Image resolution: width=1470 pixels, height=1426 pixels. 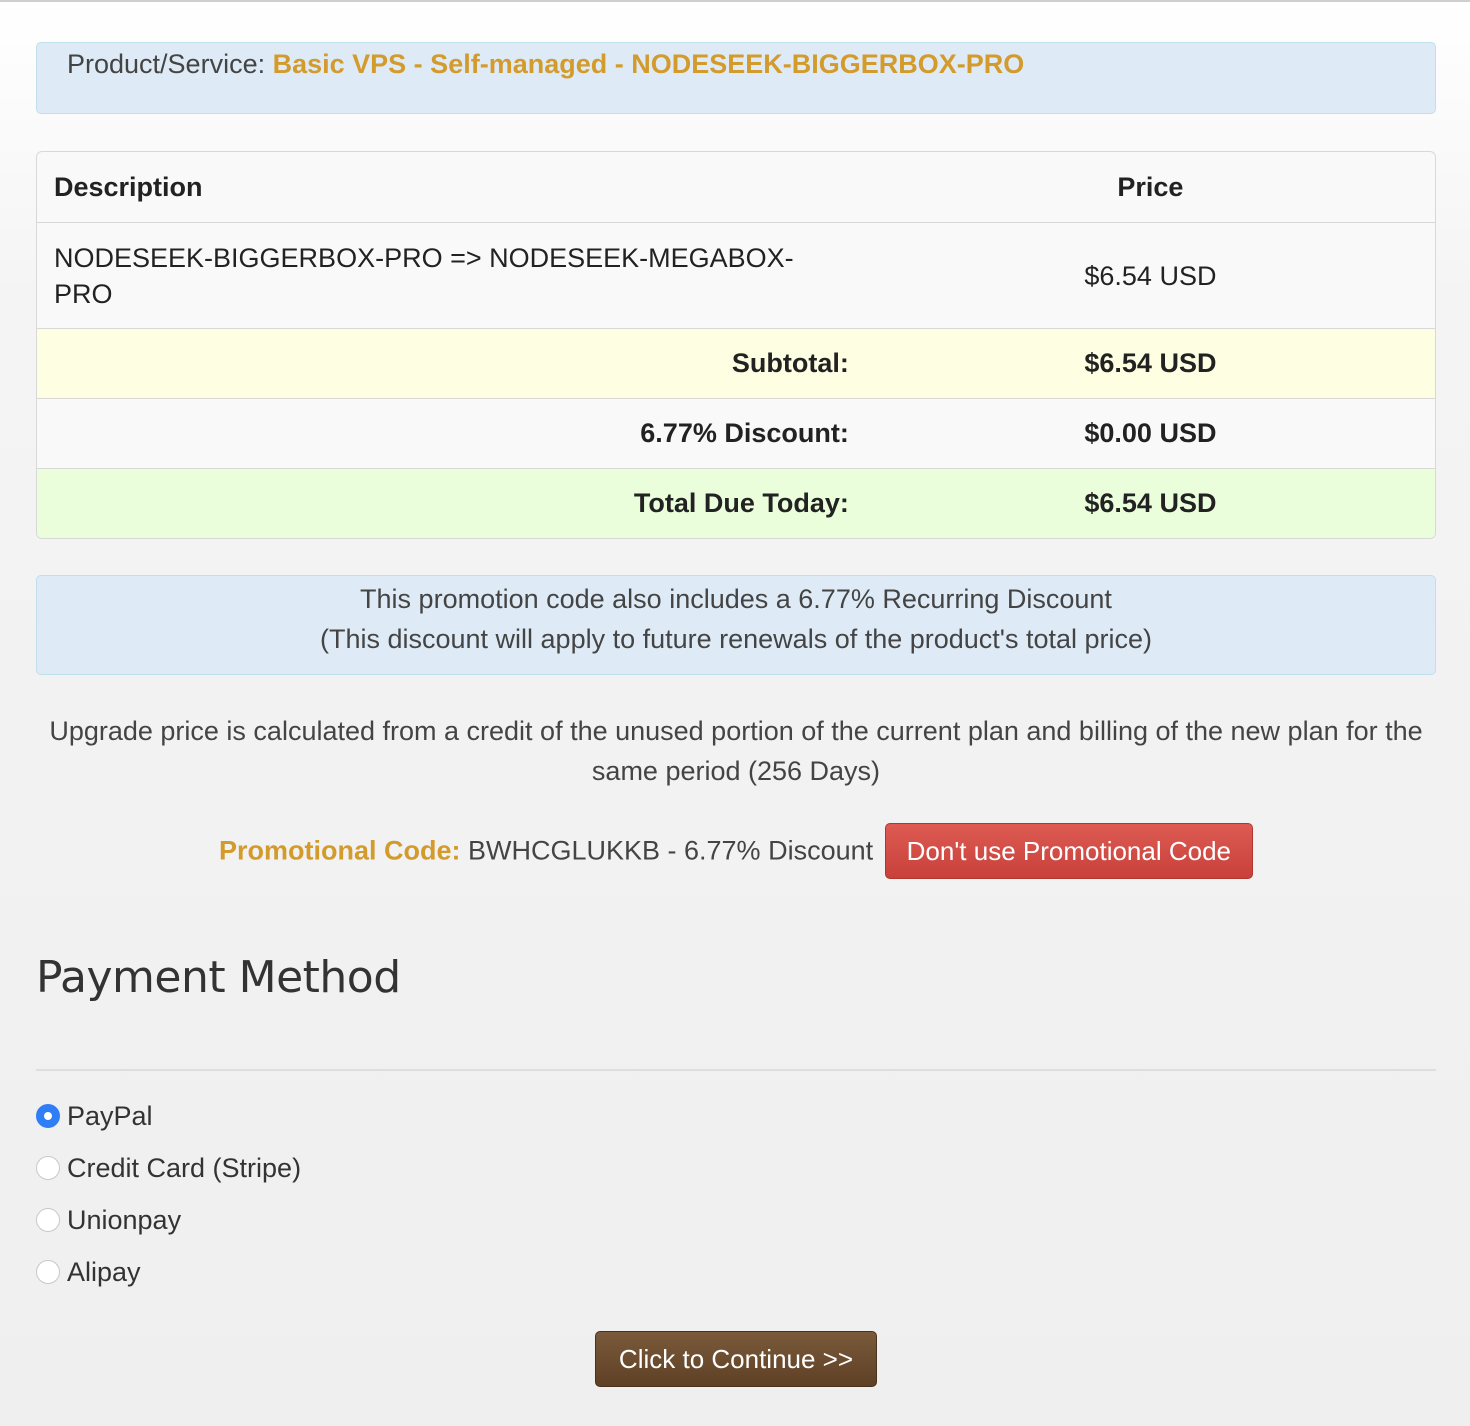 What do you see at coordinates (168, 1116) in the screenshot?
I see `payment-option-paypal: PayPal` at bounding box center [168, 1116].